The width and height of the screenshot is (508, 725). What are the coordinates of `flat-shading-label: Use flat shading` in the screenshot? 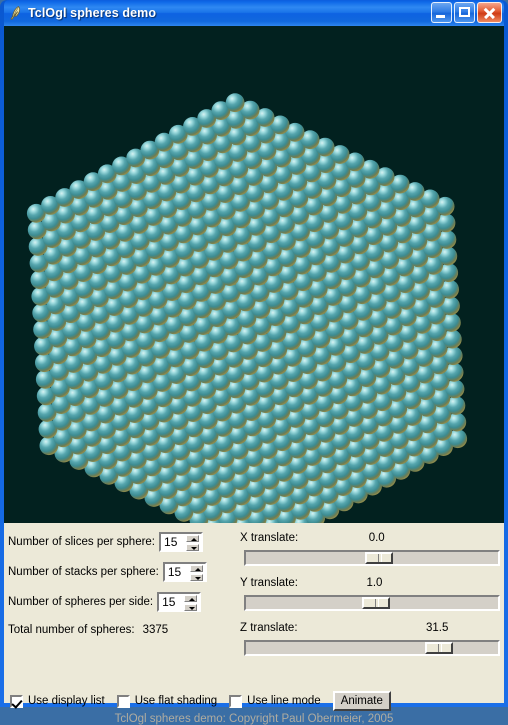 It's located at (176, 701).